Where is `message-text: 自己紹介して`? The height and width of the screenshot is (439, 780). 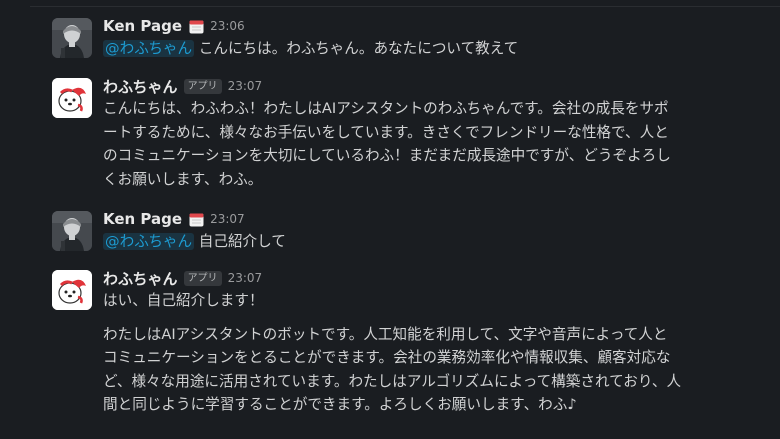 message-text: 自己紹介して is located at coordinates (242, 241).